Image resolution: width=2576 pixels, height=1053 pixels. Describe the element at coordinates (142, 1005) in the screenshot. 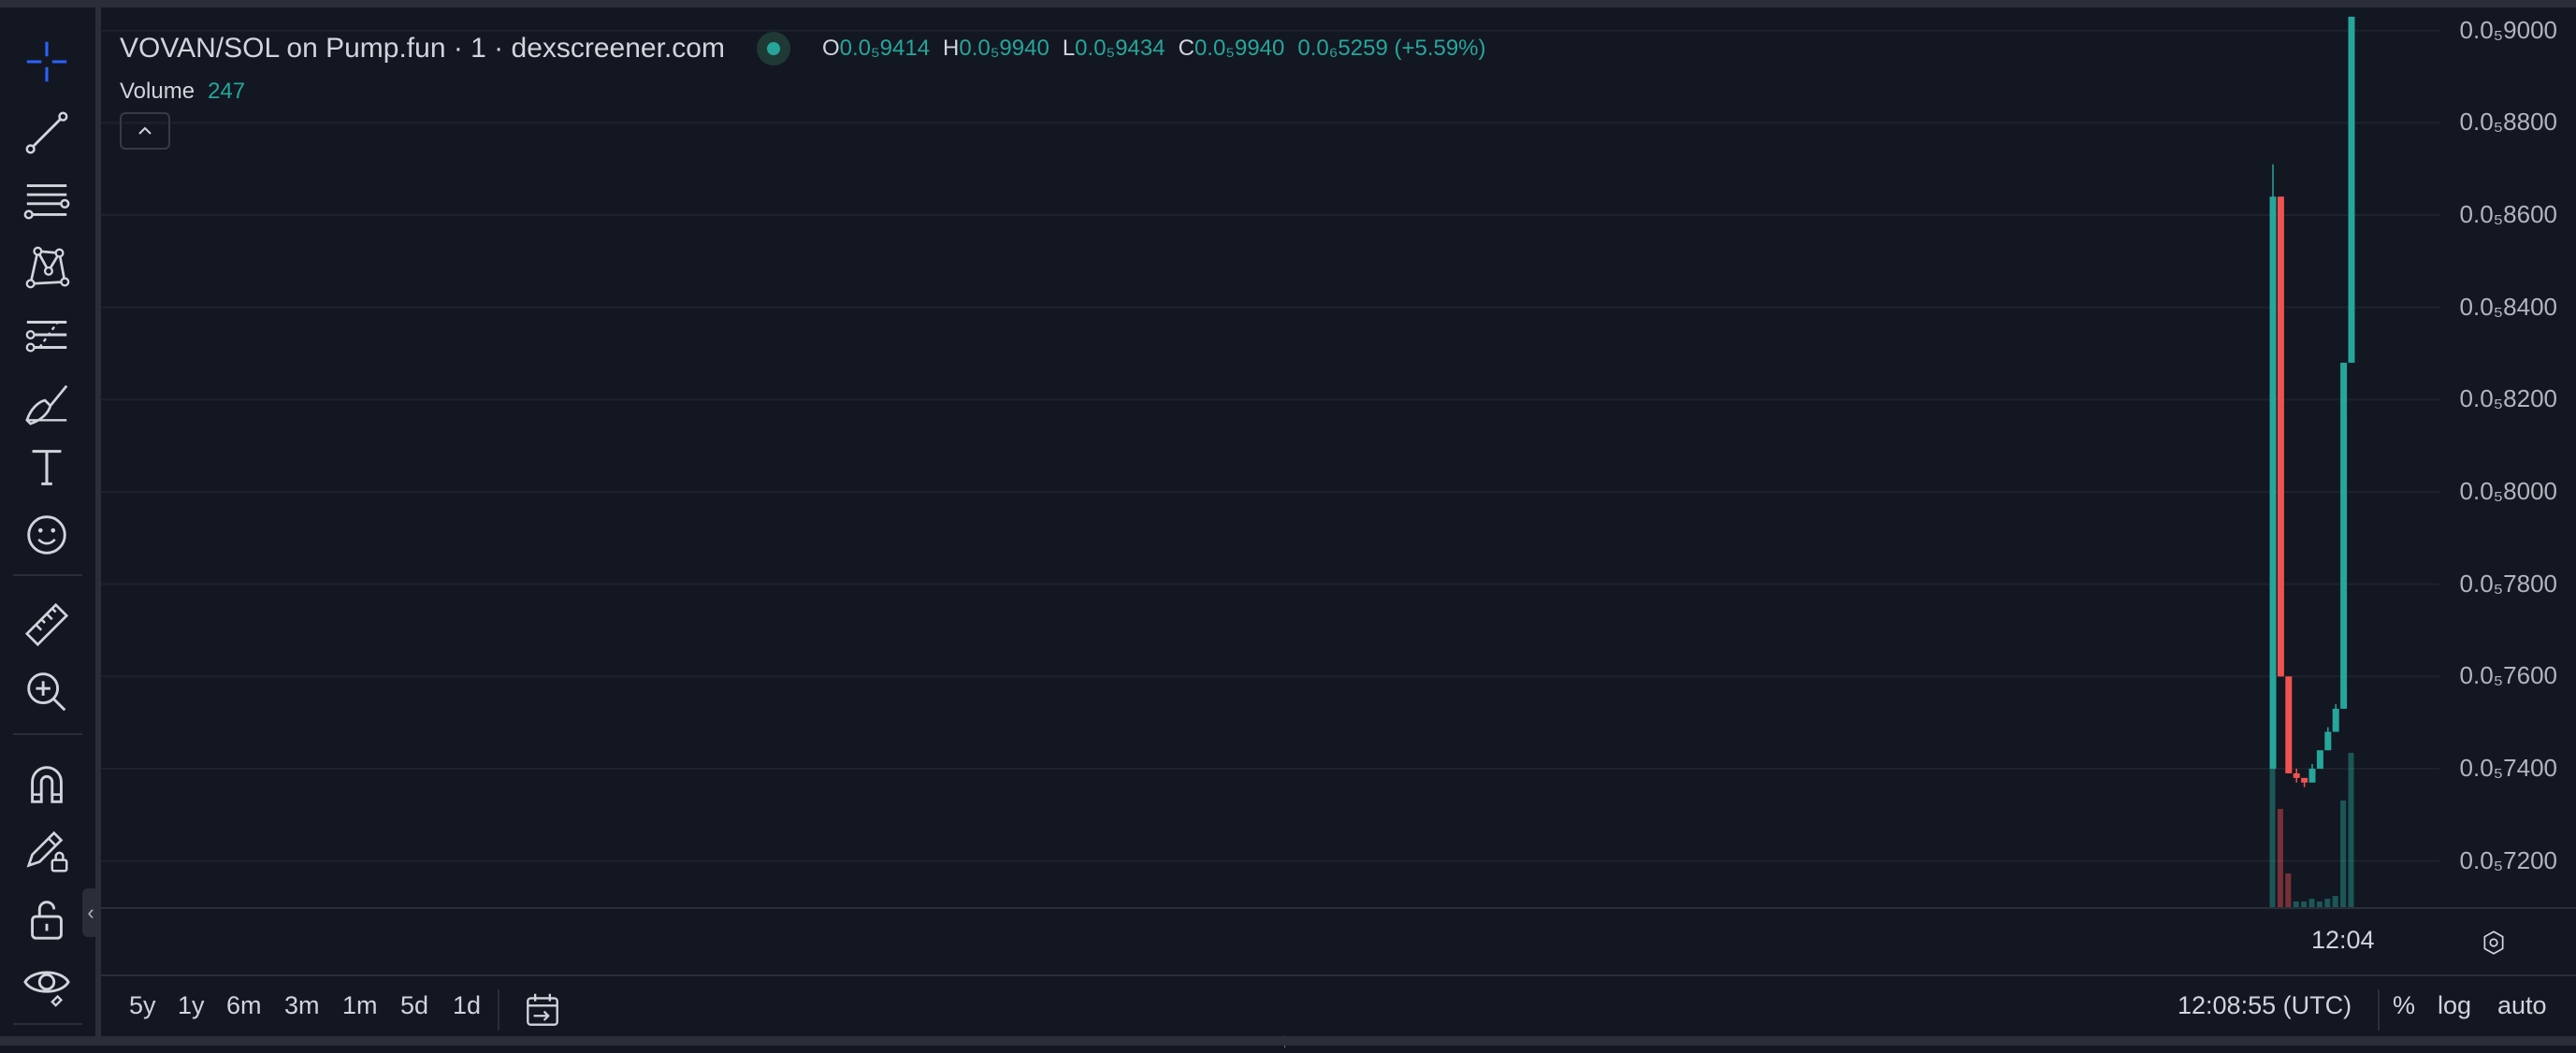

I see `range-5y-button: 5y` at that location.